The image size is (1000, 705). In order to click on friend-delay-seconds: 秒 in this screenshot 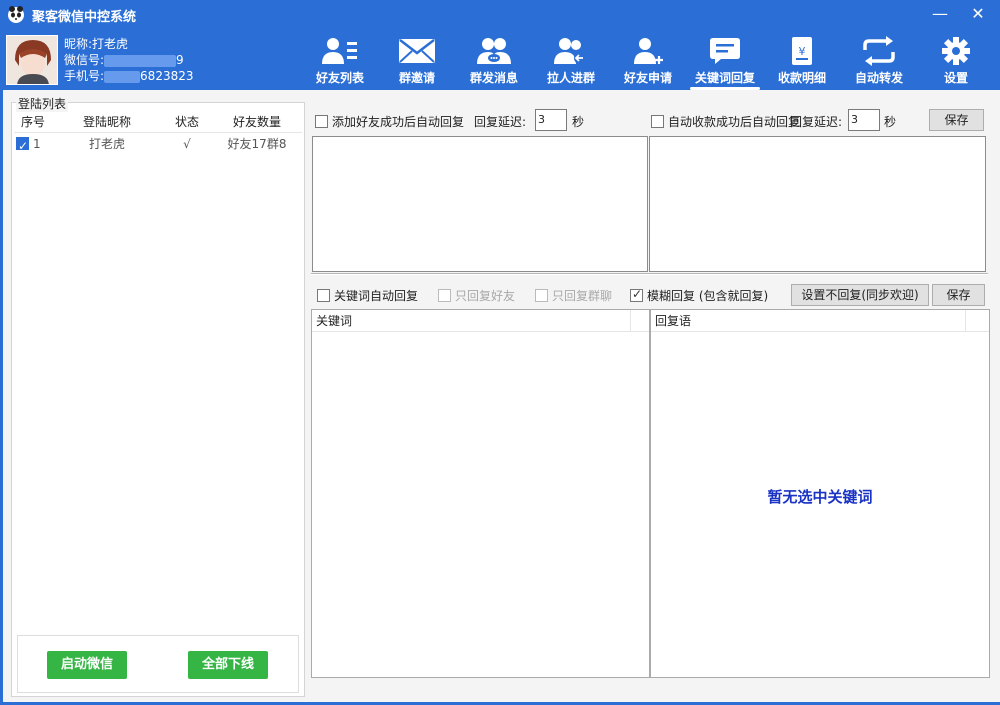, I will do `click(578, 122)`.